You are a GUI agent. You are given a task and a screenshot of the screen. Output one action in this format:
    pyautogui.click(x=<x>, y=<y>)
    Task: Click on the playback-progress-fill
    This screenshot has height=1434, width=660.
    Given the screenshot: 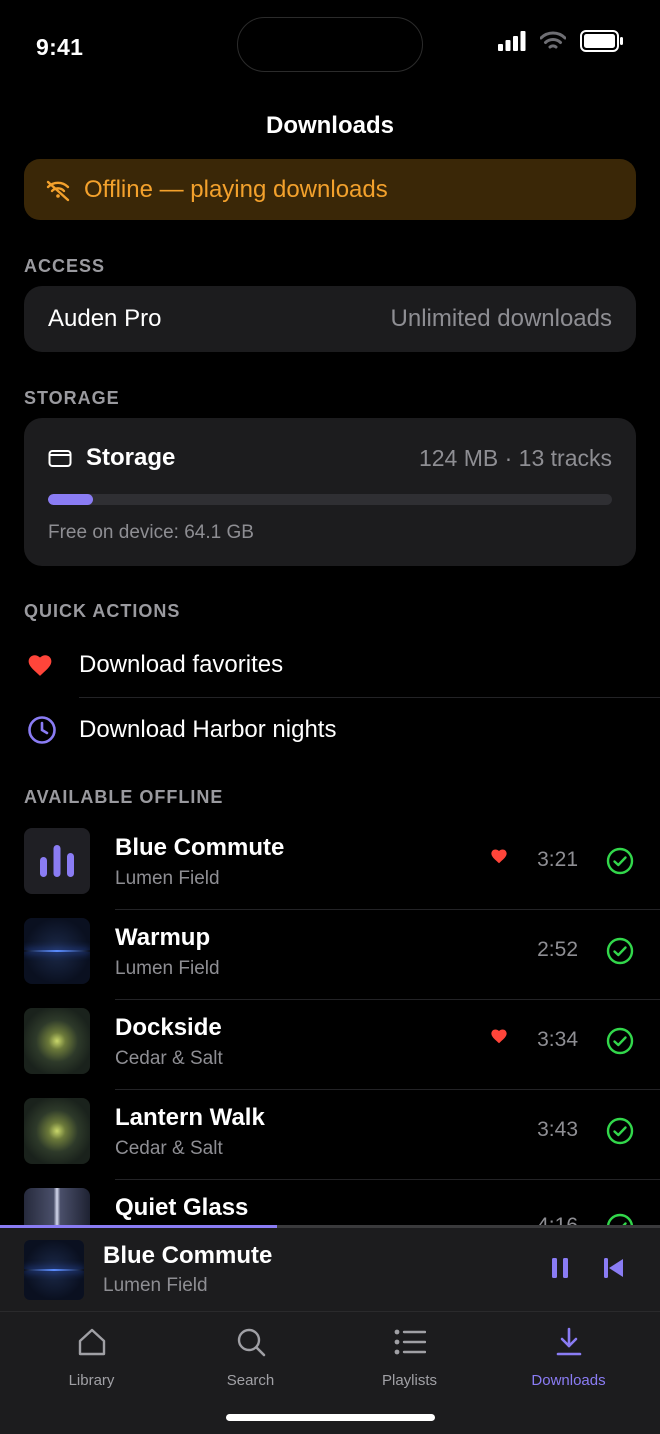 What is the action you would take?
    pyautogui.click(x=139, y=1226)
    